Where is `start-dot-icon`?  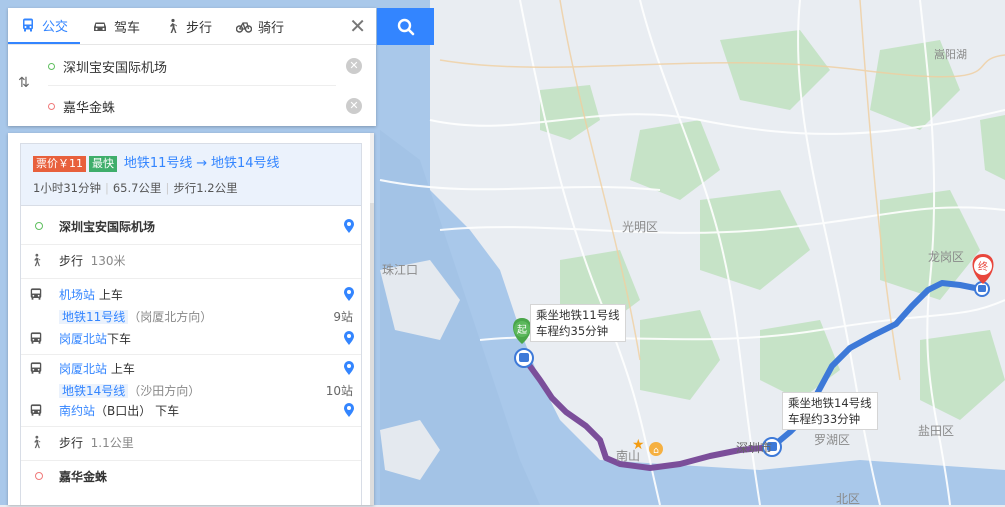
start-dot-icon is located at coordinates (51, 66).